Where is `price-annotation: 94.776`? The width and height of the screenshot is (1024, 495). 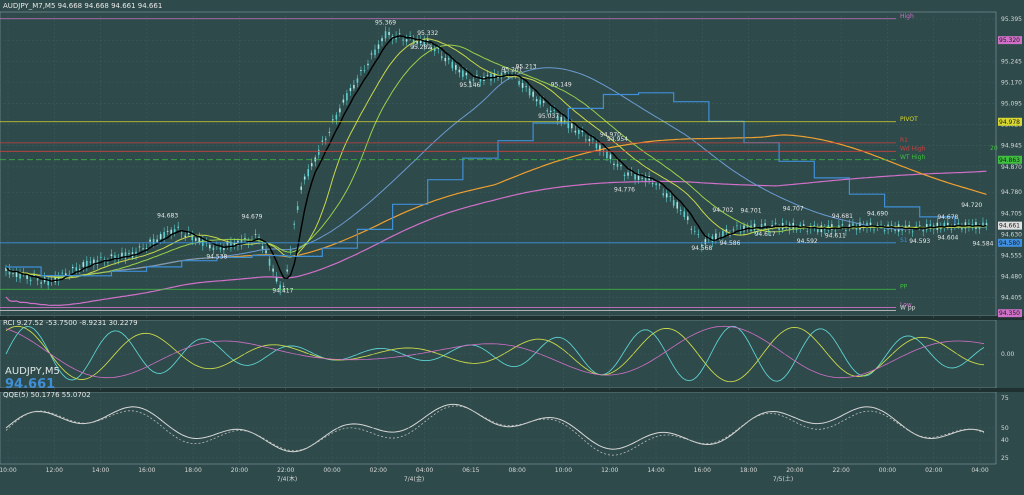
price-annotation: 94.776 is located at coordinates (624, 189).